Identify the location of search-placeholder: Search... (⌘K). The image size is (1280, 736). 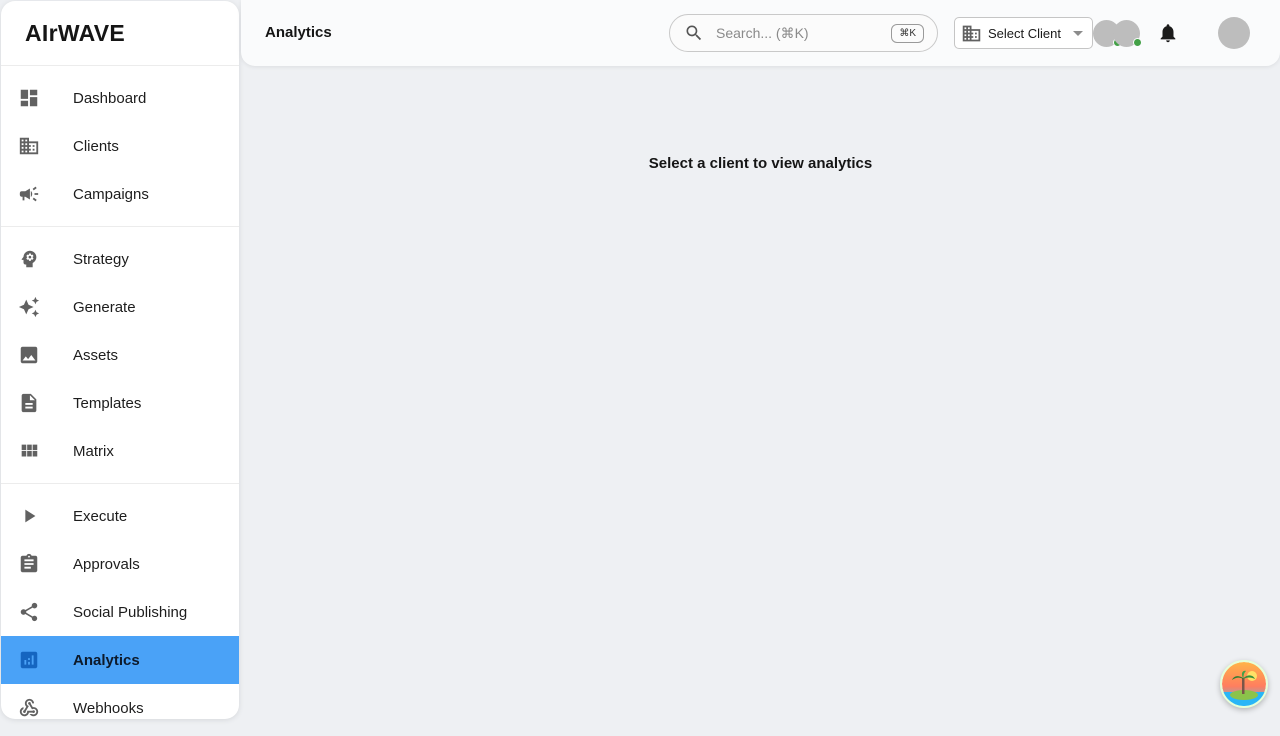
(762, 33).